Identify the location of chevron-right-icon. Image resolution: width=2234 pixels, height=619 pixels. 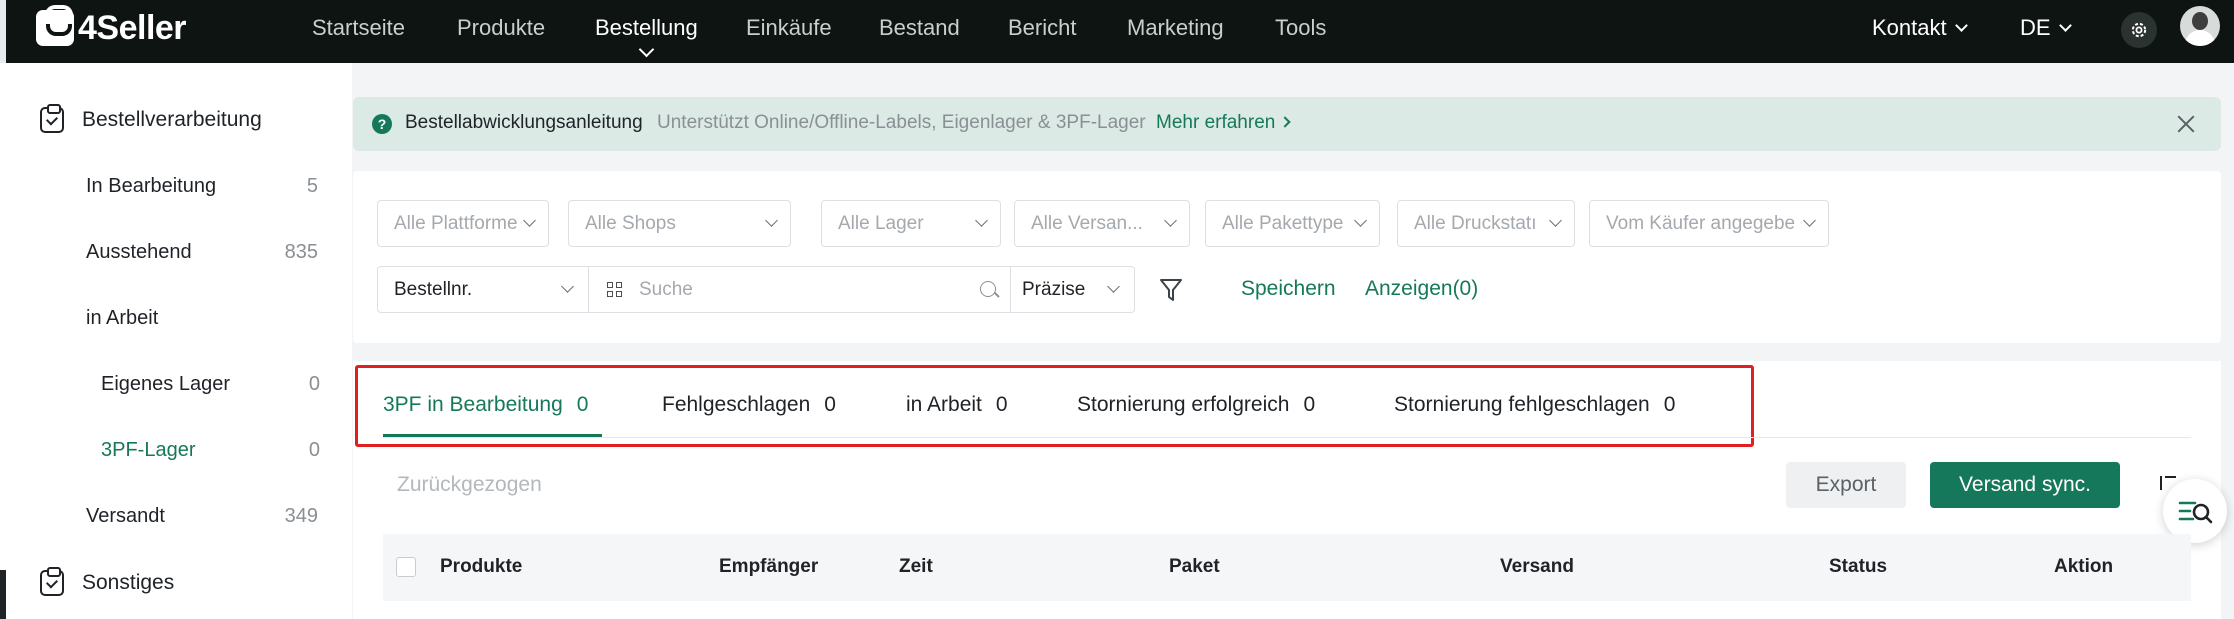
(1285, 122).